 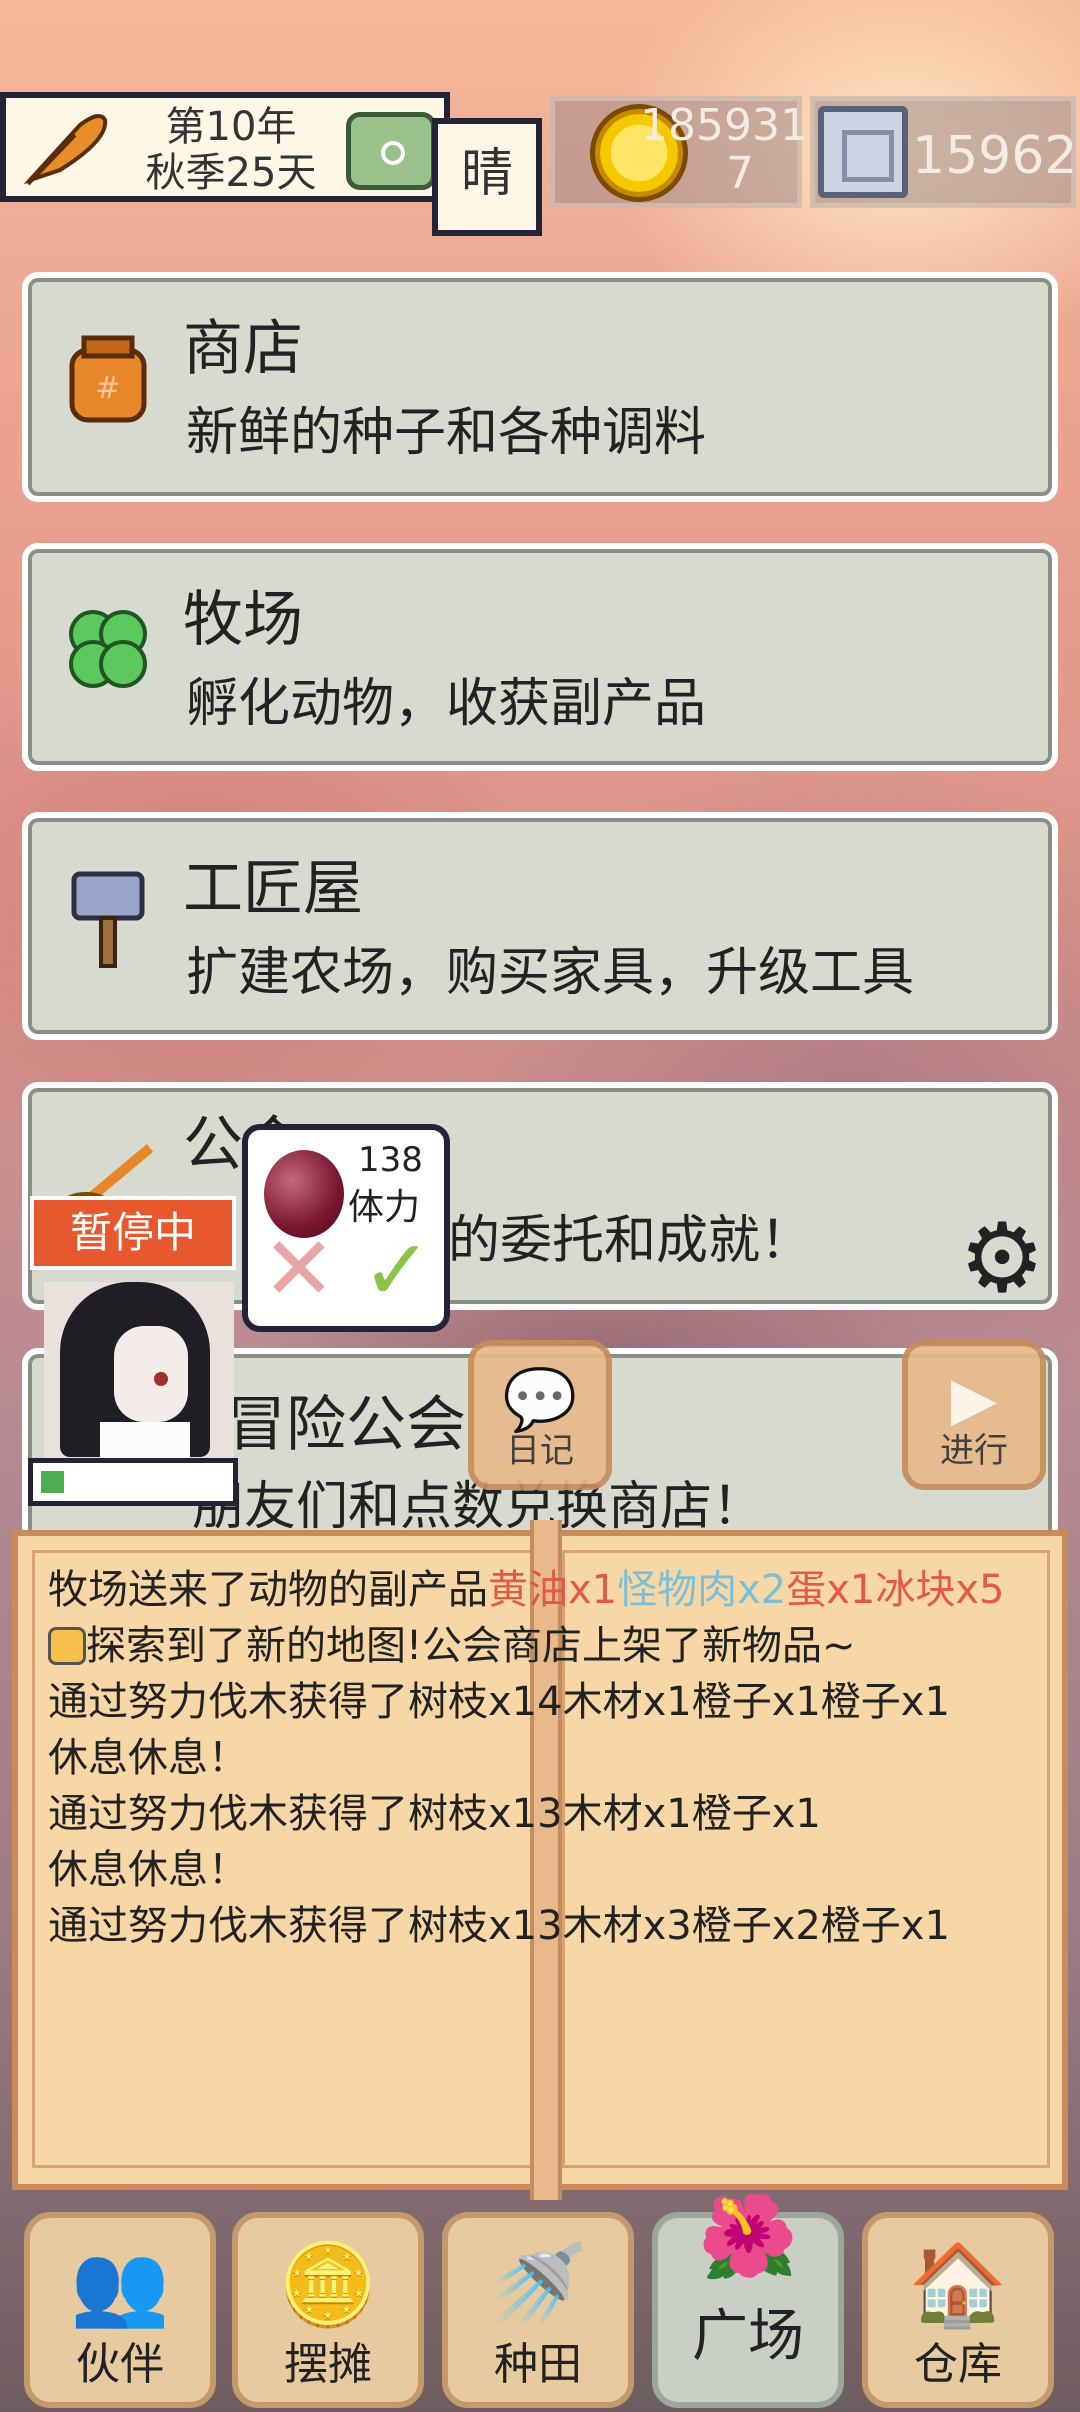 What do you see at coordinates (120, 2284) in the screenshot?
I see `people-icon: 👥` at bounding box center [120, 2284].